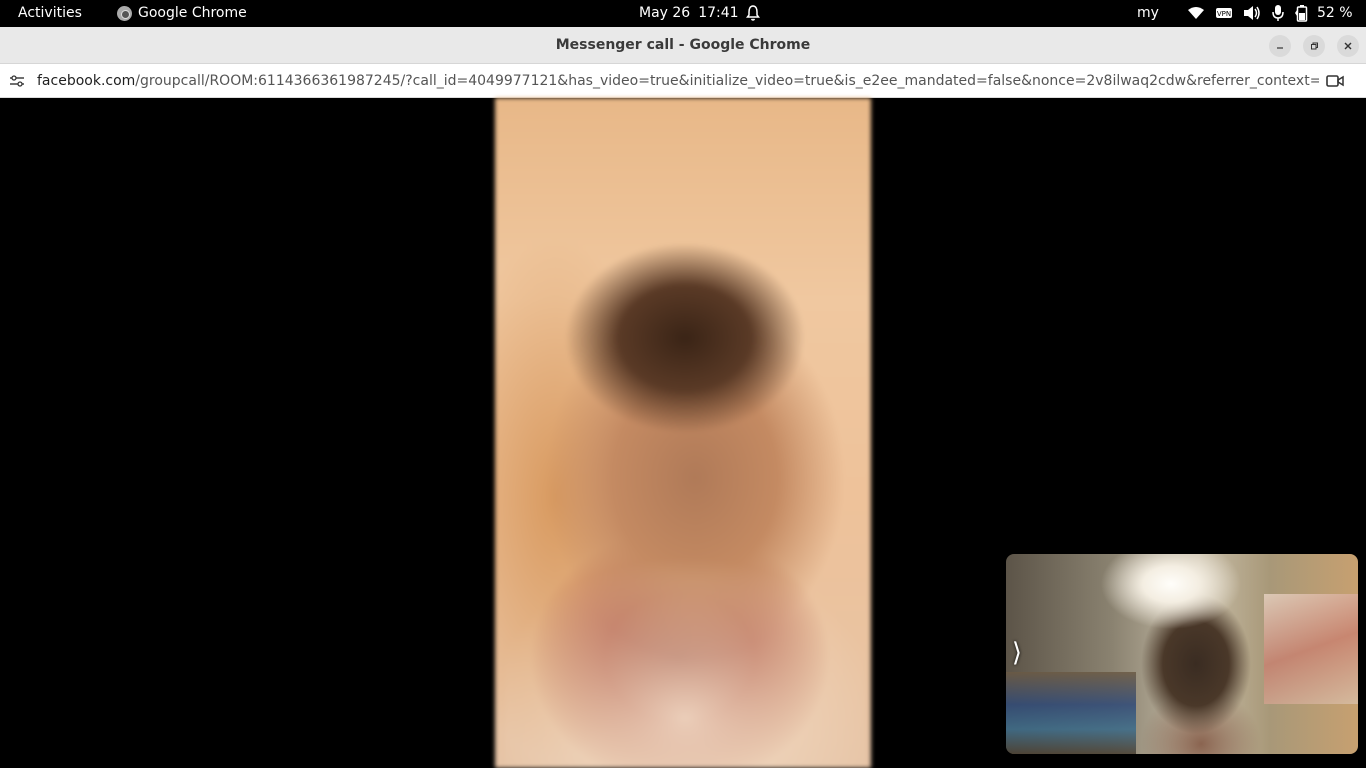 This screenshot has height=768, width=1366. I want to click on expand-self-view-button: ⟩, so click(1017, 653).